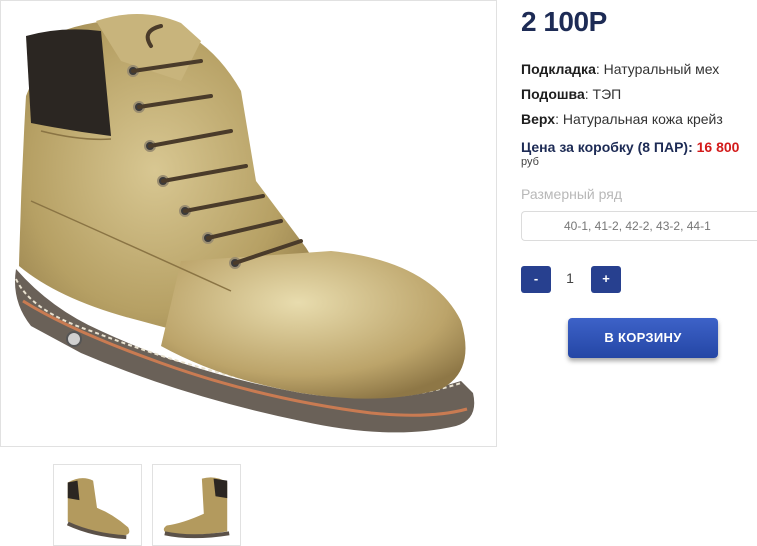 This screenshot has height=546, width=757. I want to click on spec-label: Подкладка, so click(558, 69).